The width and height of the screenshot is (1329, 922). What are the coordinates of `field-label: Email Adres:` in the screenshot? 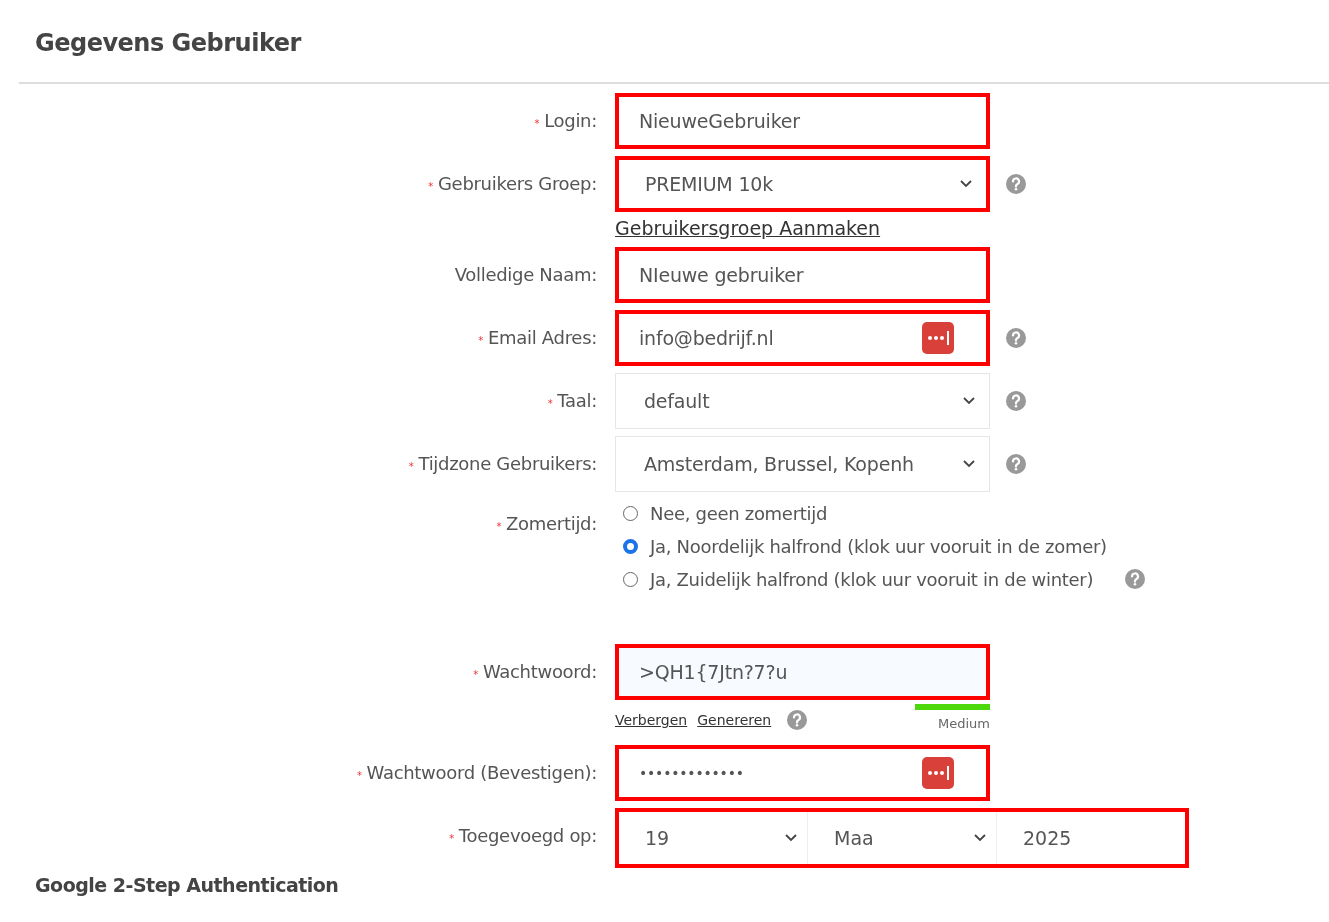 It's located at (542, 338).